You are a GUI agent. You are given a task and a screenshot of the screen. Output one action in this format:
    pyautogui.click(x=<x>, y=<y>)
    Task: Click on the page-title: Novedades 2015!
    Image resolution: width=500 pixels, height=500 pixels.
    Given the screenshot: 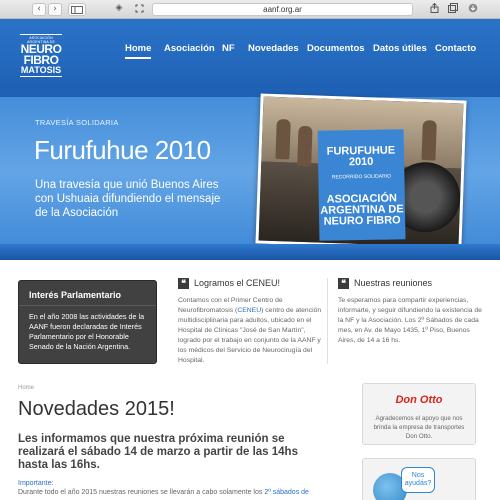 What is the action you would take?
    pyautogui.click(x=96, y=409)
    